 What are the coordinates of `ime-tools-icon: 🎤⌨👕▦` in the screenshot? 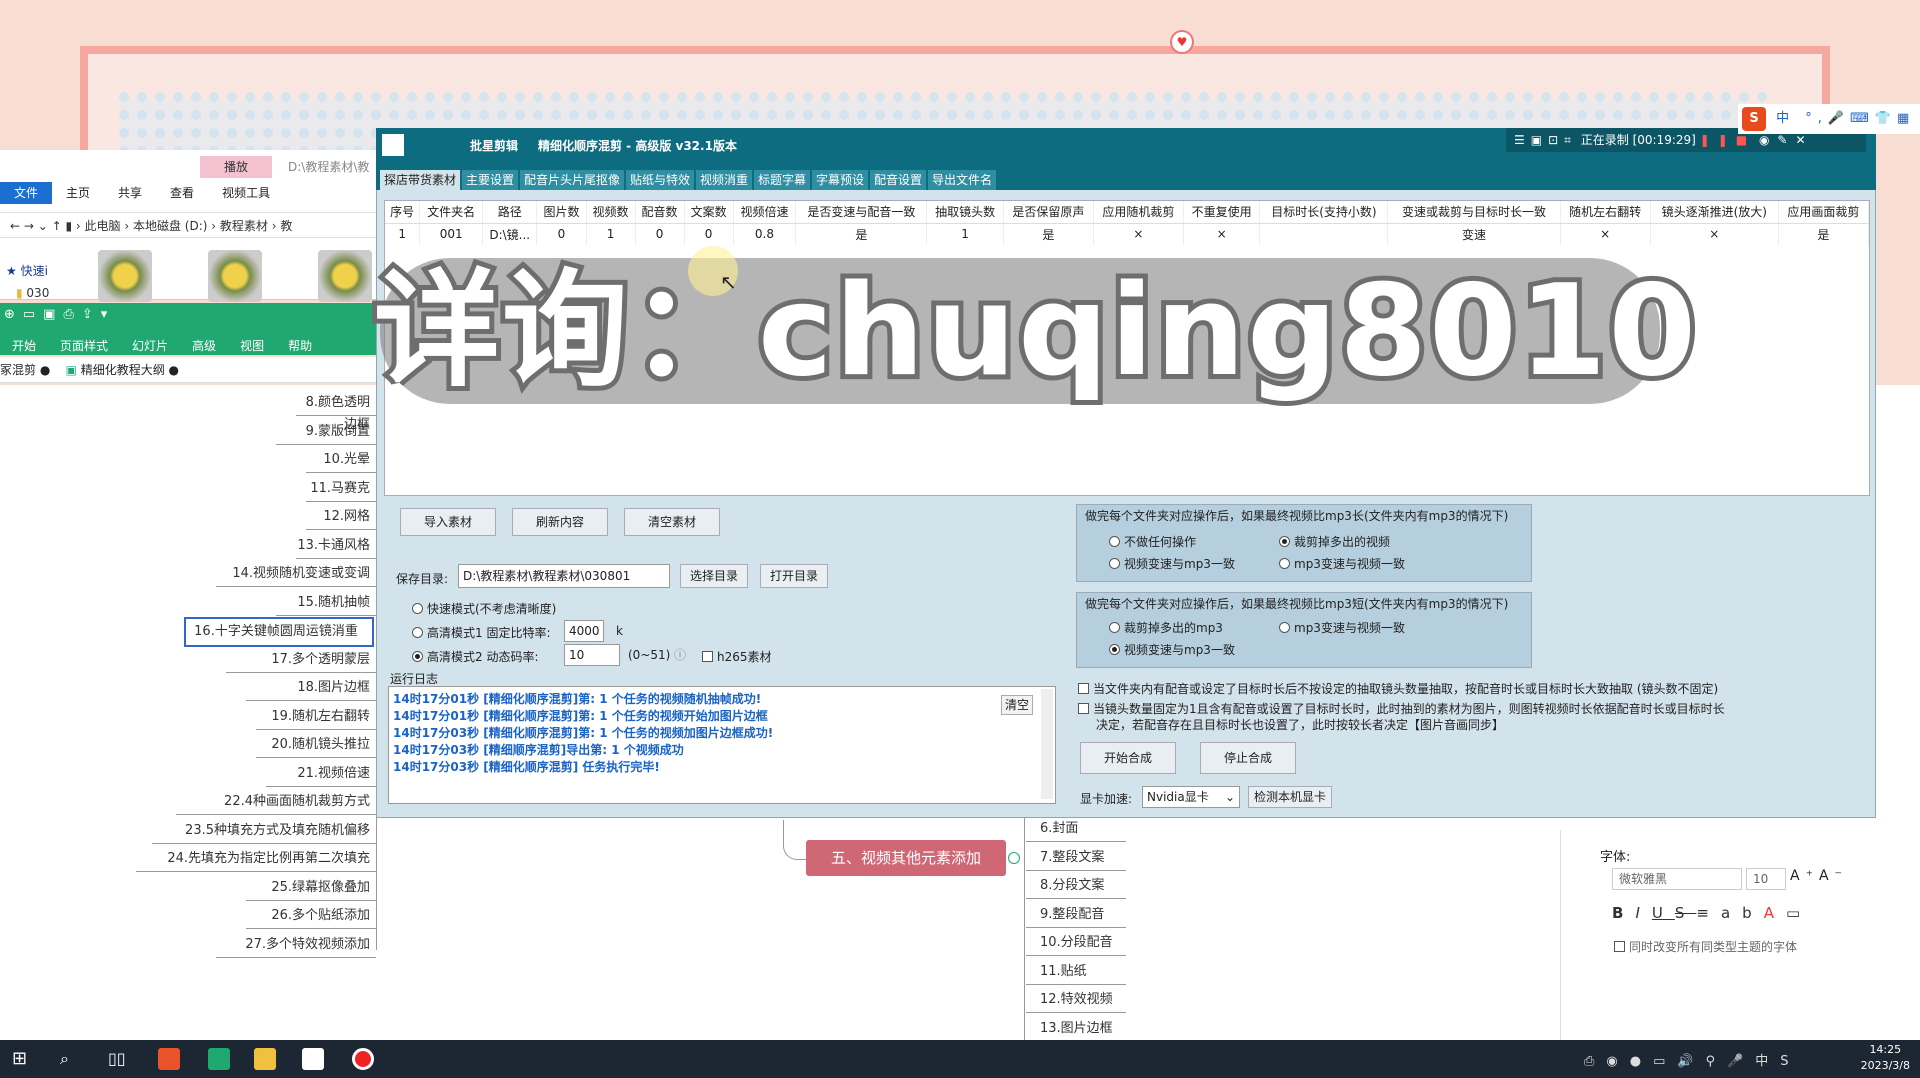 It's located at (1871, 118).